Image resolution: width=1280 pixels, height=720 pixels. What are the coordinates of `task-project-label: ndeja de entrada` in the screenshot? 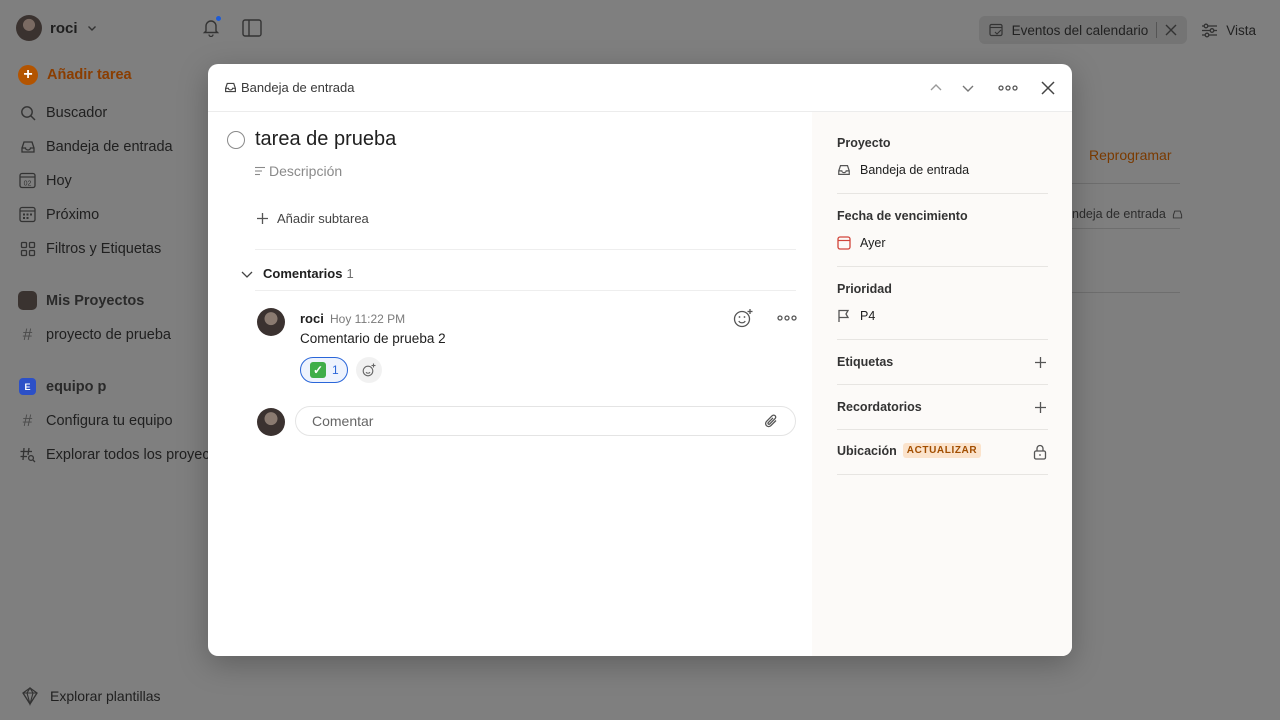 It's located at (1119, 214).